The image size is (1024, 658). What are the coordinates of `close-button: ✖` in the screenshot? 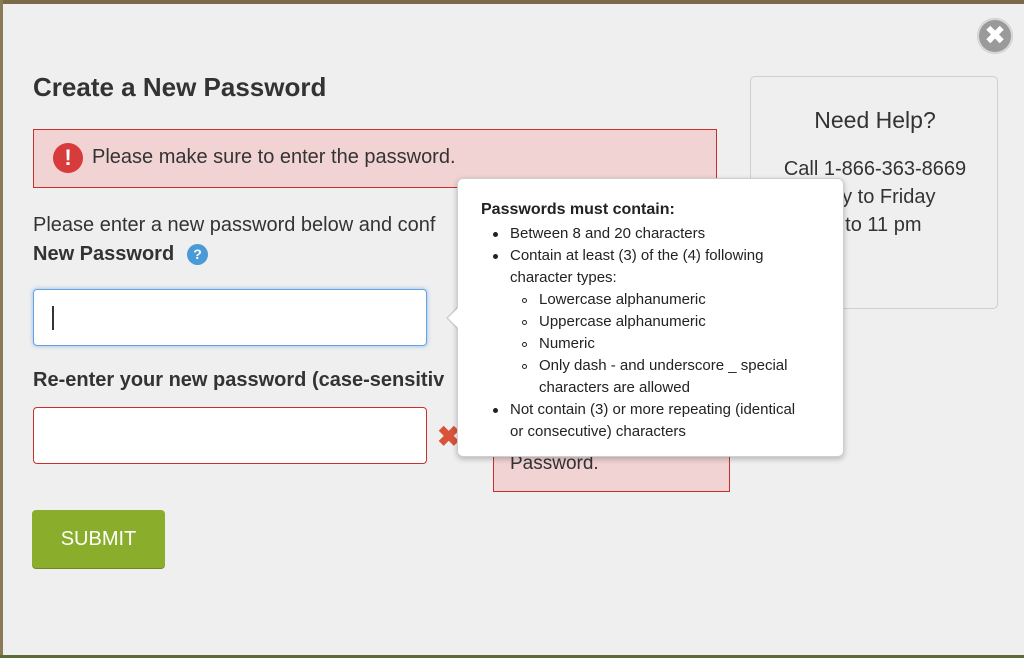 It's located at (995, 36).